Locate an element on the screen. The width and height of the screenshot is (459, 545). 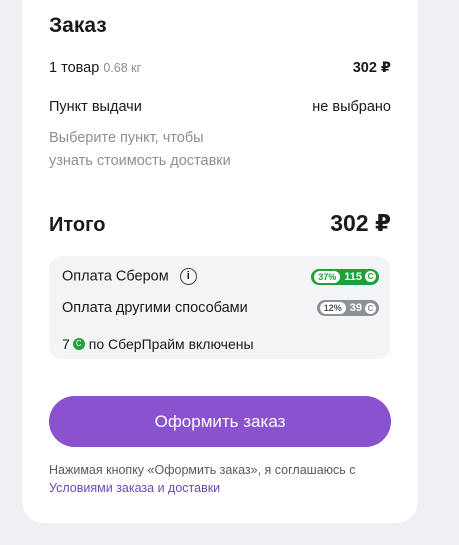
sber-bonus-amount: 115 is located at coordinates (353, 276).